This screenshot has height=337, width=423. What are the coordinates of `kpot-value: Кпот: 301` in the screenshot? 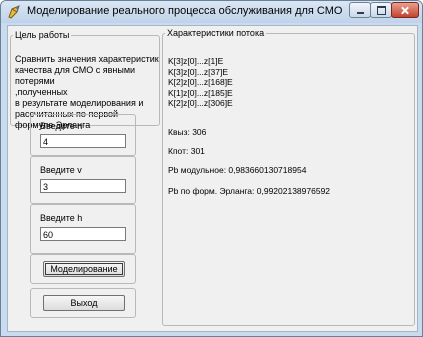 It's located at (186, 151).